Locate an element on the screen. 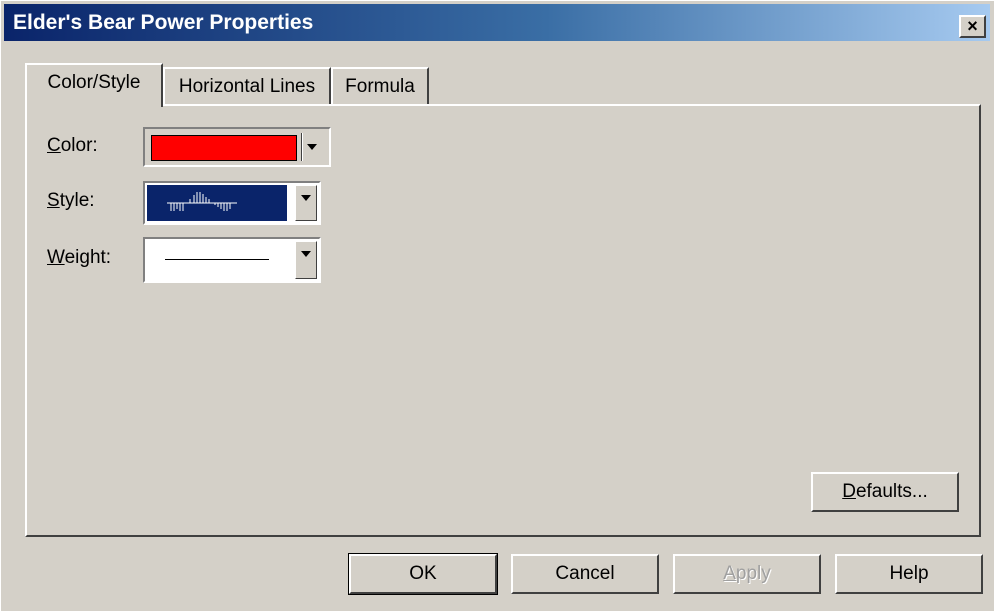 The height and width of the screenshot is (611, 994). weight-label: Weight: is located at coordinates (79, 257).